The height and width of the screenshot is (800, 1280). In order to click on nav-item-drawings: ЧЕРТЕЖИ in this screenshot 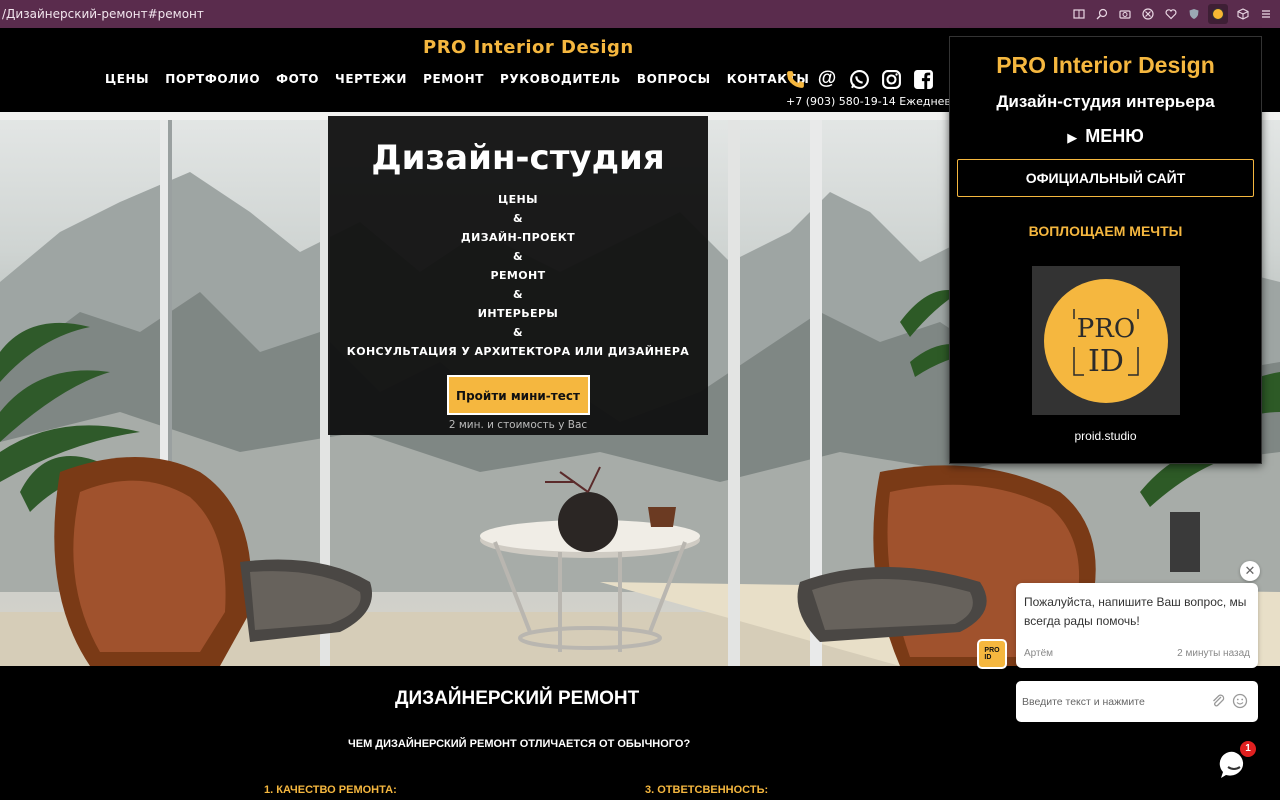, I will do `click(371, 79)`.